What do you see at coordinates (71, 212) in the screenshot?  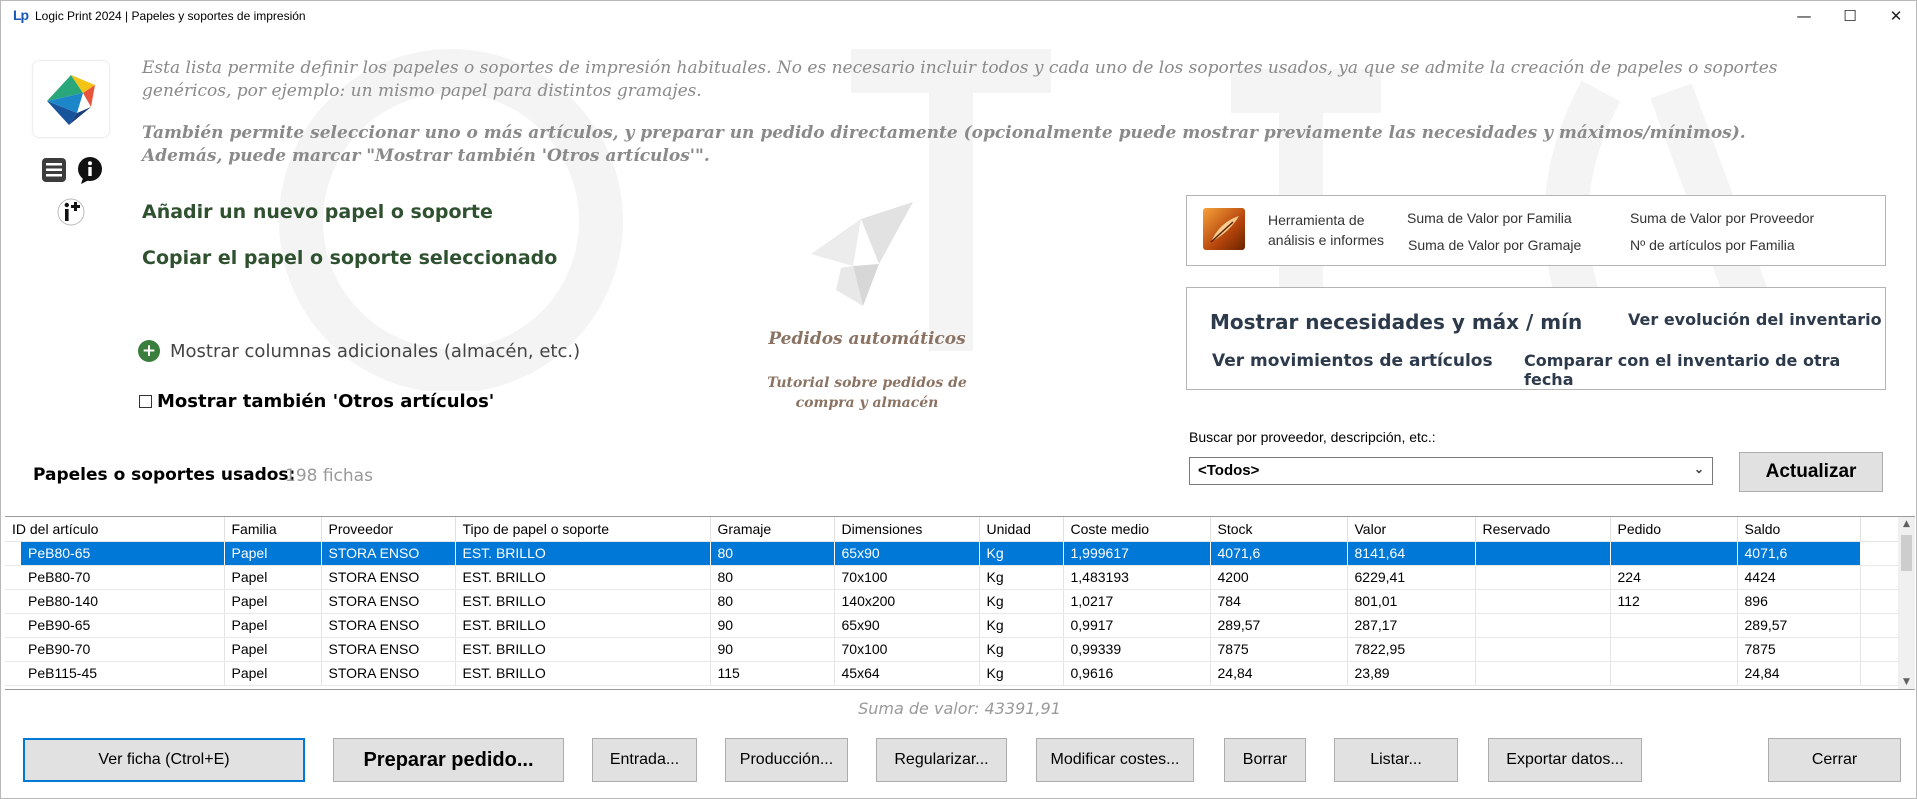 I see `add-info-icon` at bounding box center [71, 212].